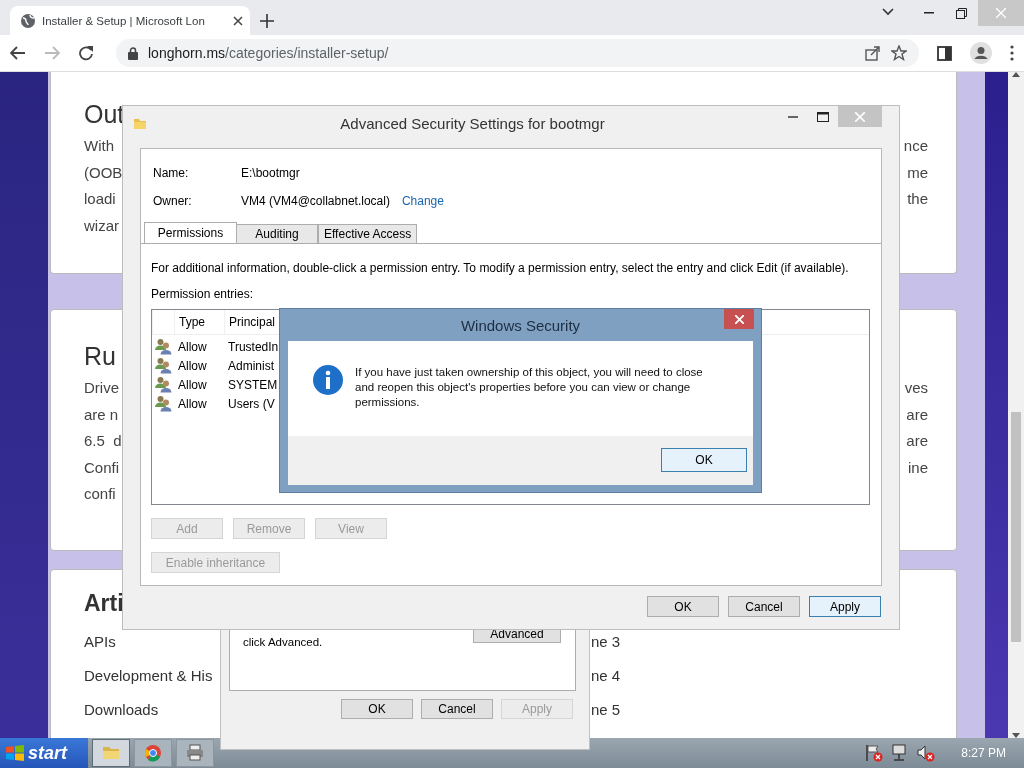 The height and width of the screenshot is (768, 1024). Describe the element at coordinates (18, 53) in the screenshot. I see `back-arrow-icon` at that location.